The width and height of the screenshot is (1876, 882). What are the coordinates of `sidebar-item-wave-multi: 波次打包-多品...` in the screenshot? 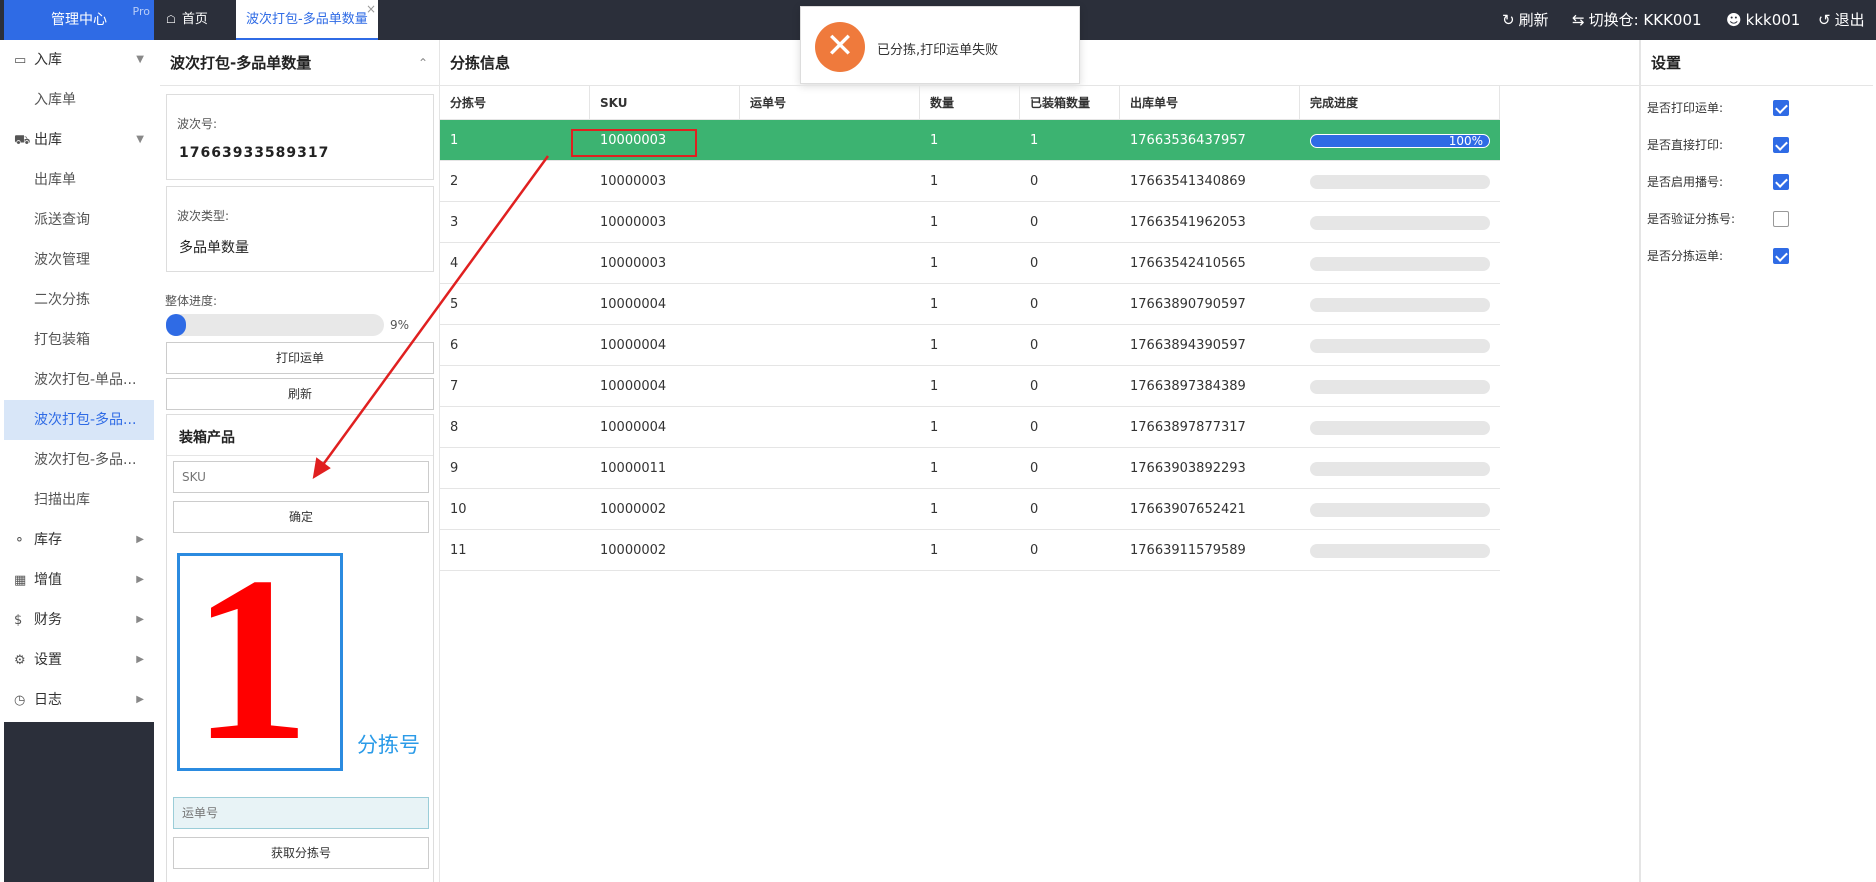 It's located at (79, 460).